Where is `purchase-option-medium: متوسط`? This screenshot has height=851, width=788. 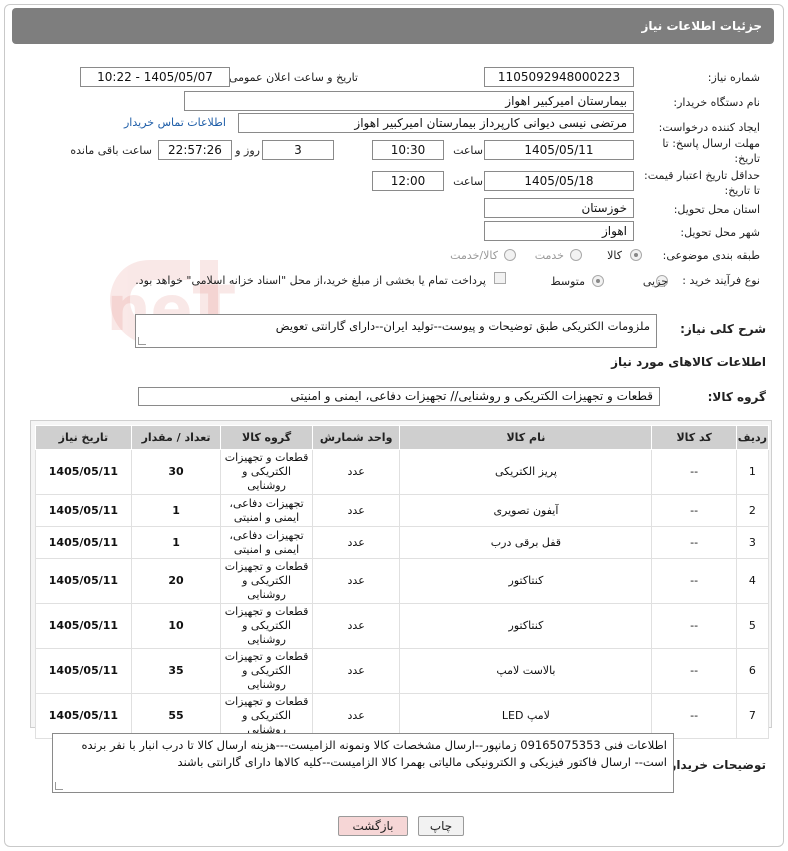 purchase-option-medium: متوسط is located at coordinates (567, 281).